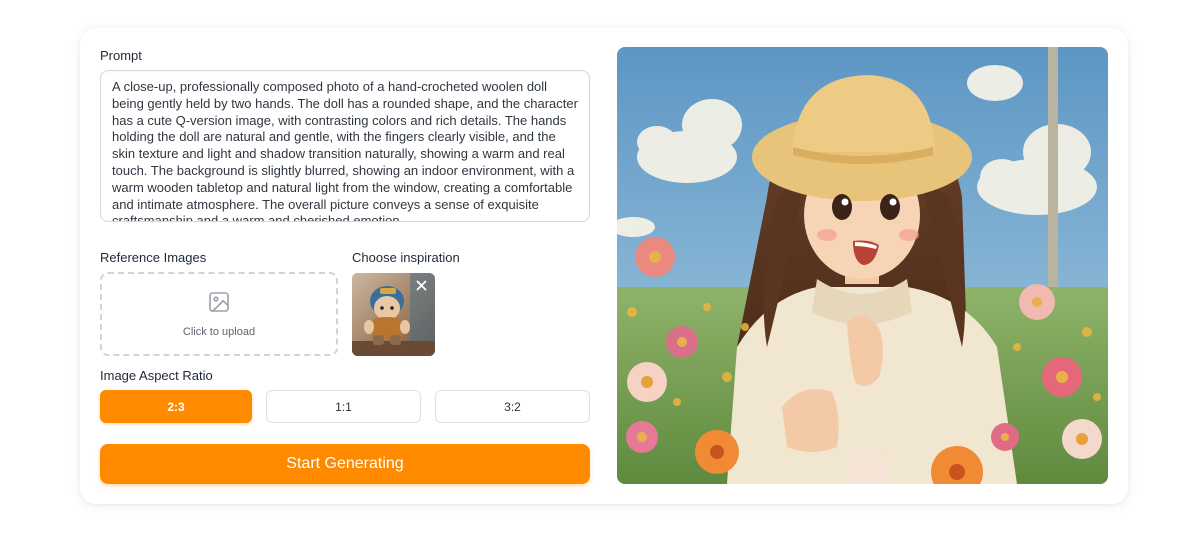 This screenshot has height=556, width=1200. Describe the element at coordinates (176, 406) in the screenshot. I see `ratio-option-2-3: 2:3` at that location.